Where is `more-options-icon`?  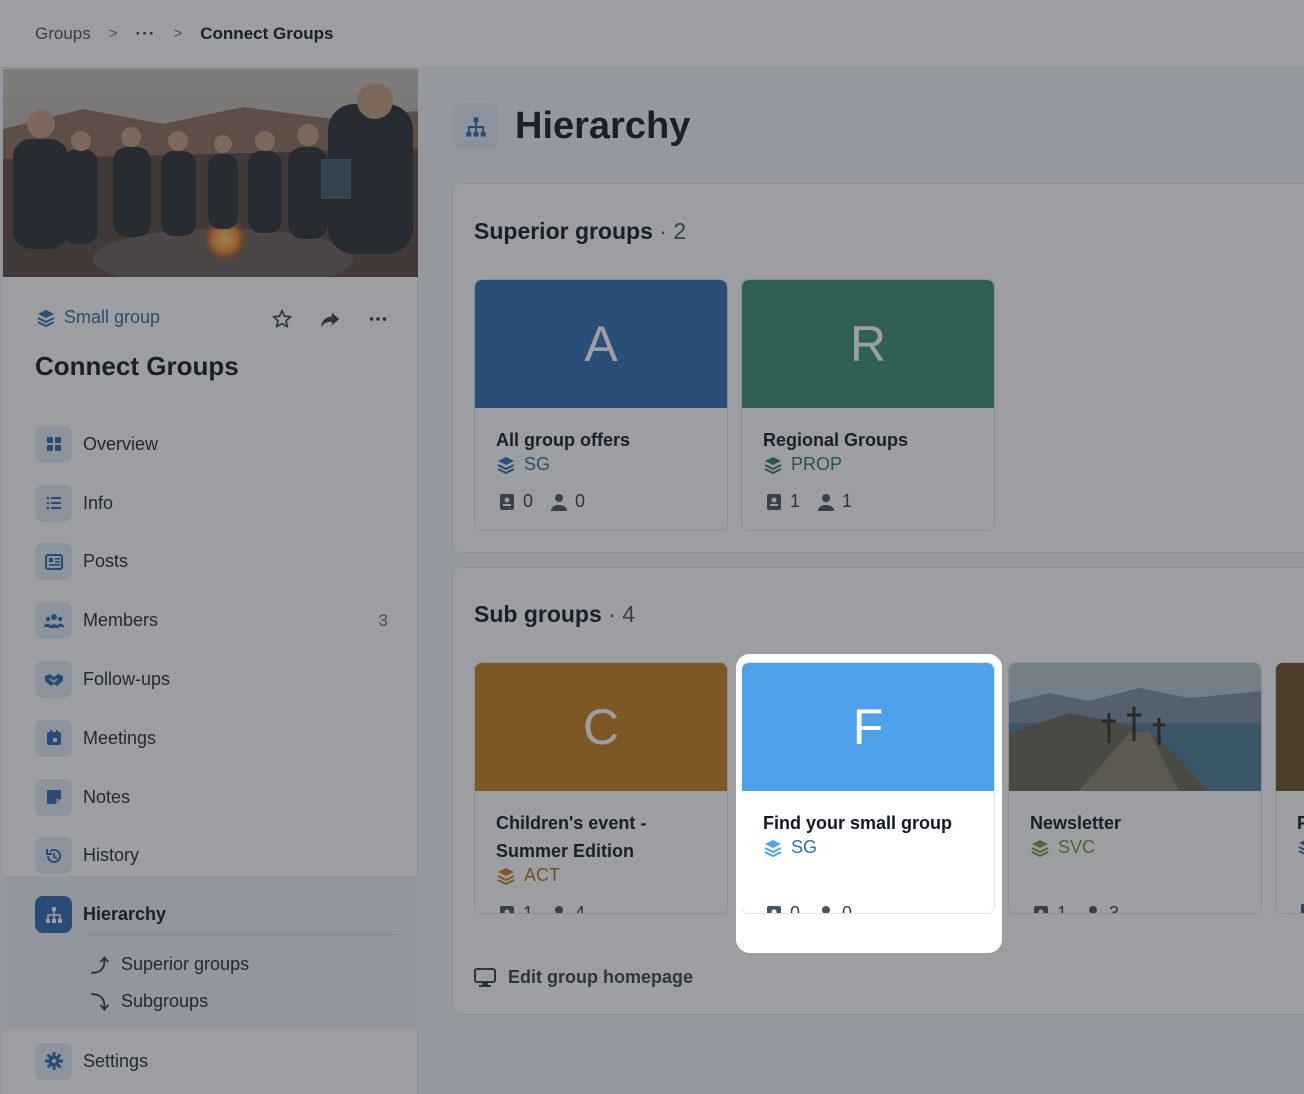 more-options-icon is located at coordinates (378, 319).